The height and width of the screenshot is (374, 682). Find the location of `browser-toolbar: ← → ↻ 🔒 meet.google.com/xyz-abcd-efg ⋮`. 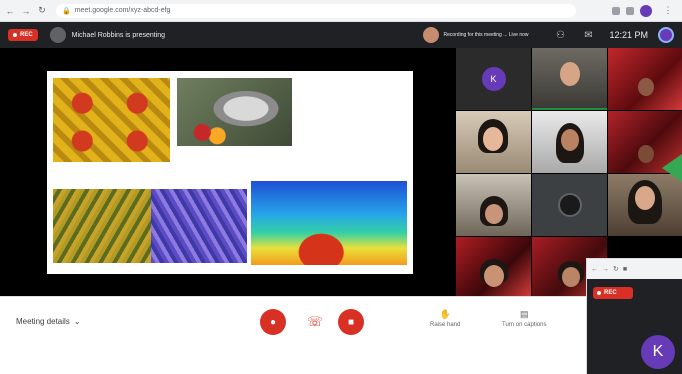

browser-toolbar: ← → ↻ 🔒 meet.google.com/xyz-abcd-efg ⋮ is located at coordinates (341, 11).